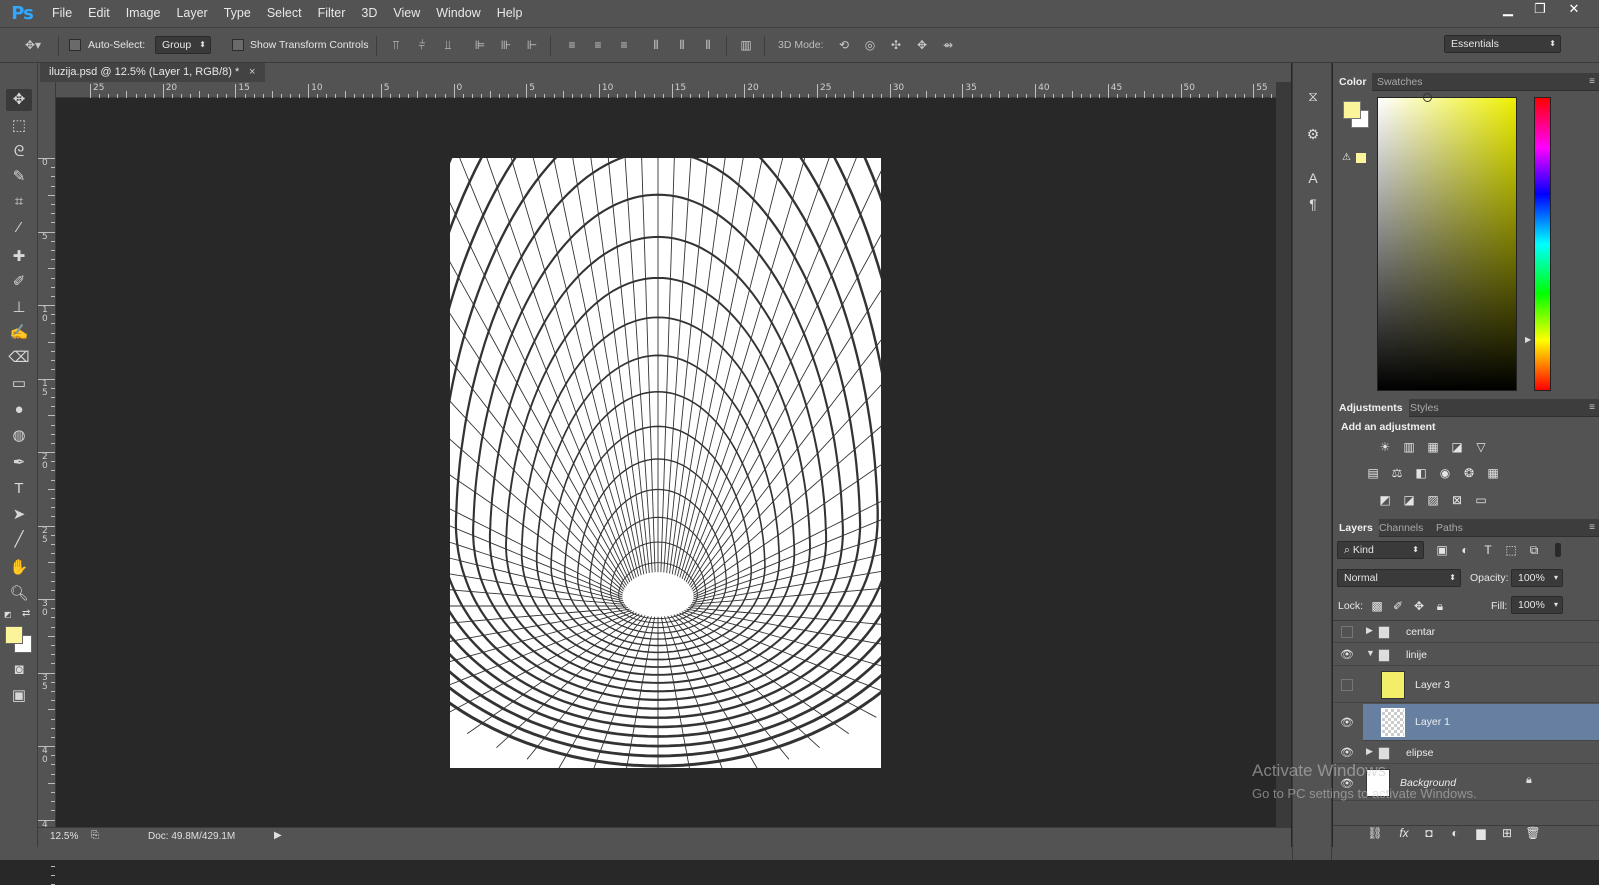 Image resolution: width=1599 pixels, height=885 pixels. I want to click on distribute-bottom-icon: ≡, so click(624, 45).